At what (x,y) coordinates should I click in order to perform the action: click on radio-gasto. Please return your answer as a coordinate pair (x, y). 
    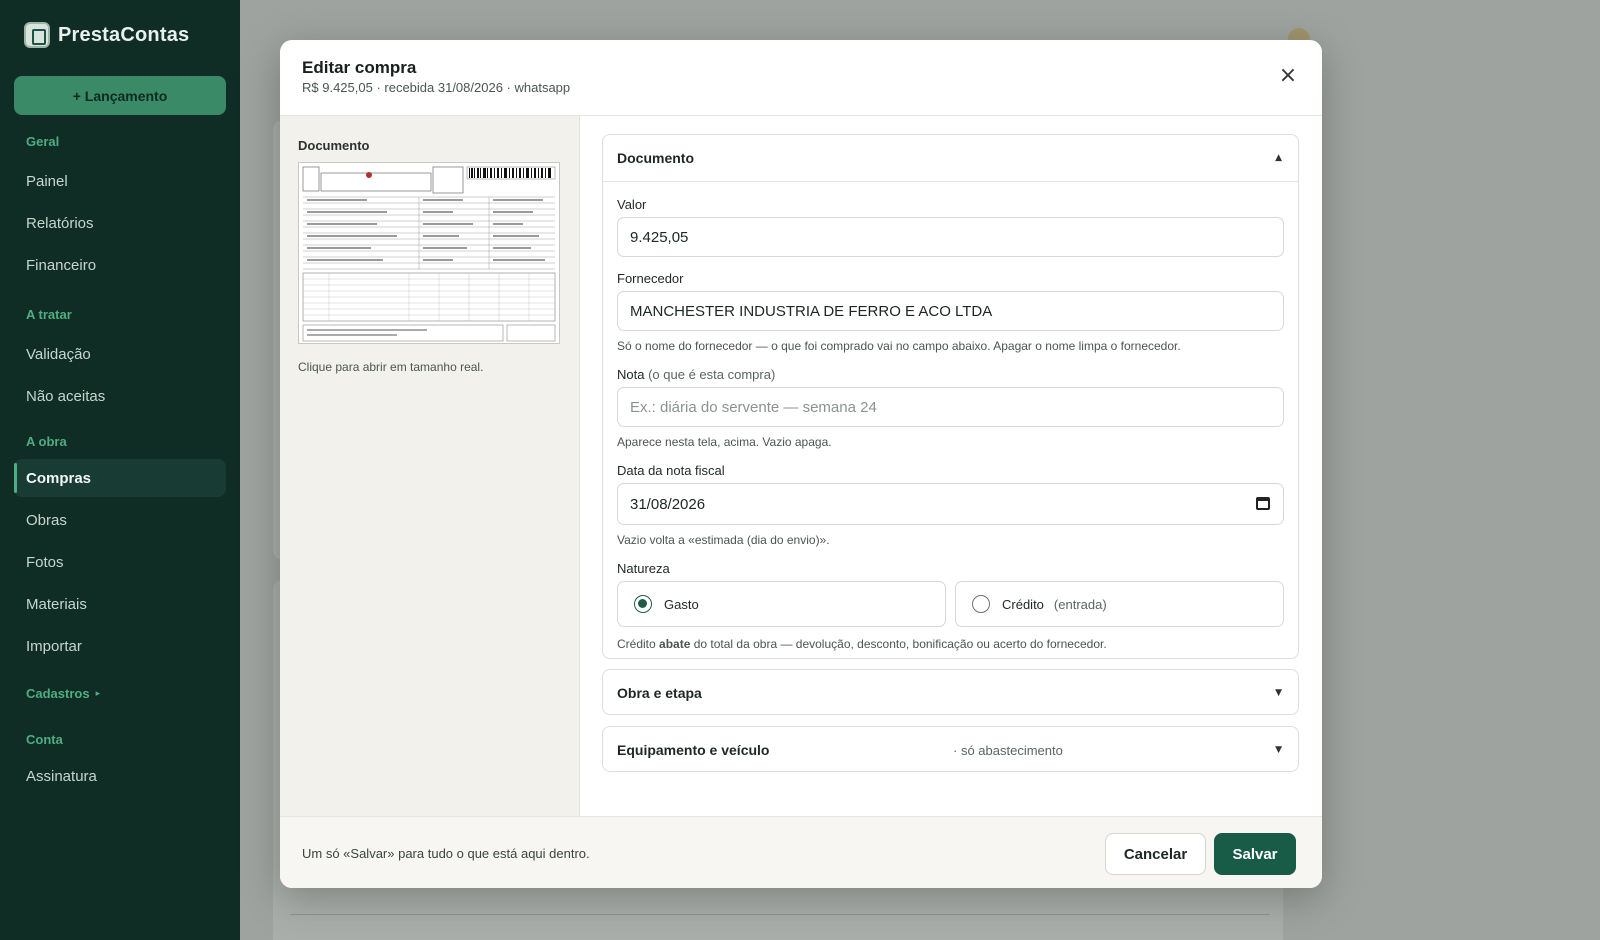
    Looking at the image, I should click on (643, 604).